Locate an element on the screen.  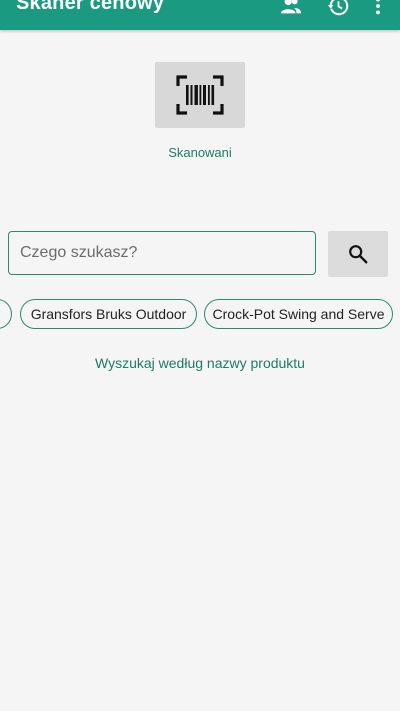
barcode-scan-icon is located at coordinates (200, 95).